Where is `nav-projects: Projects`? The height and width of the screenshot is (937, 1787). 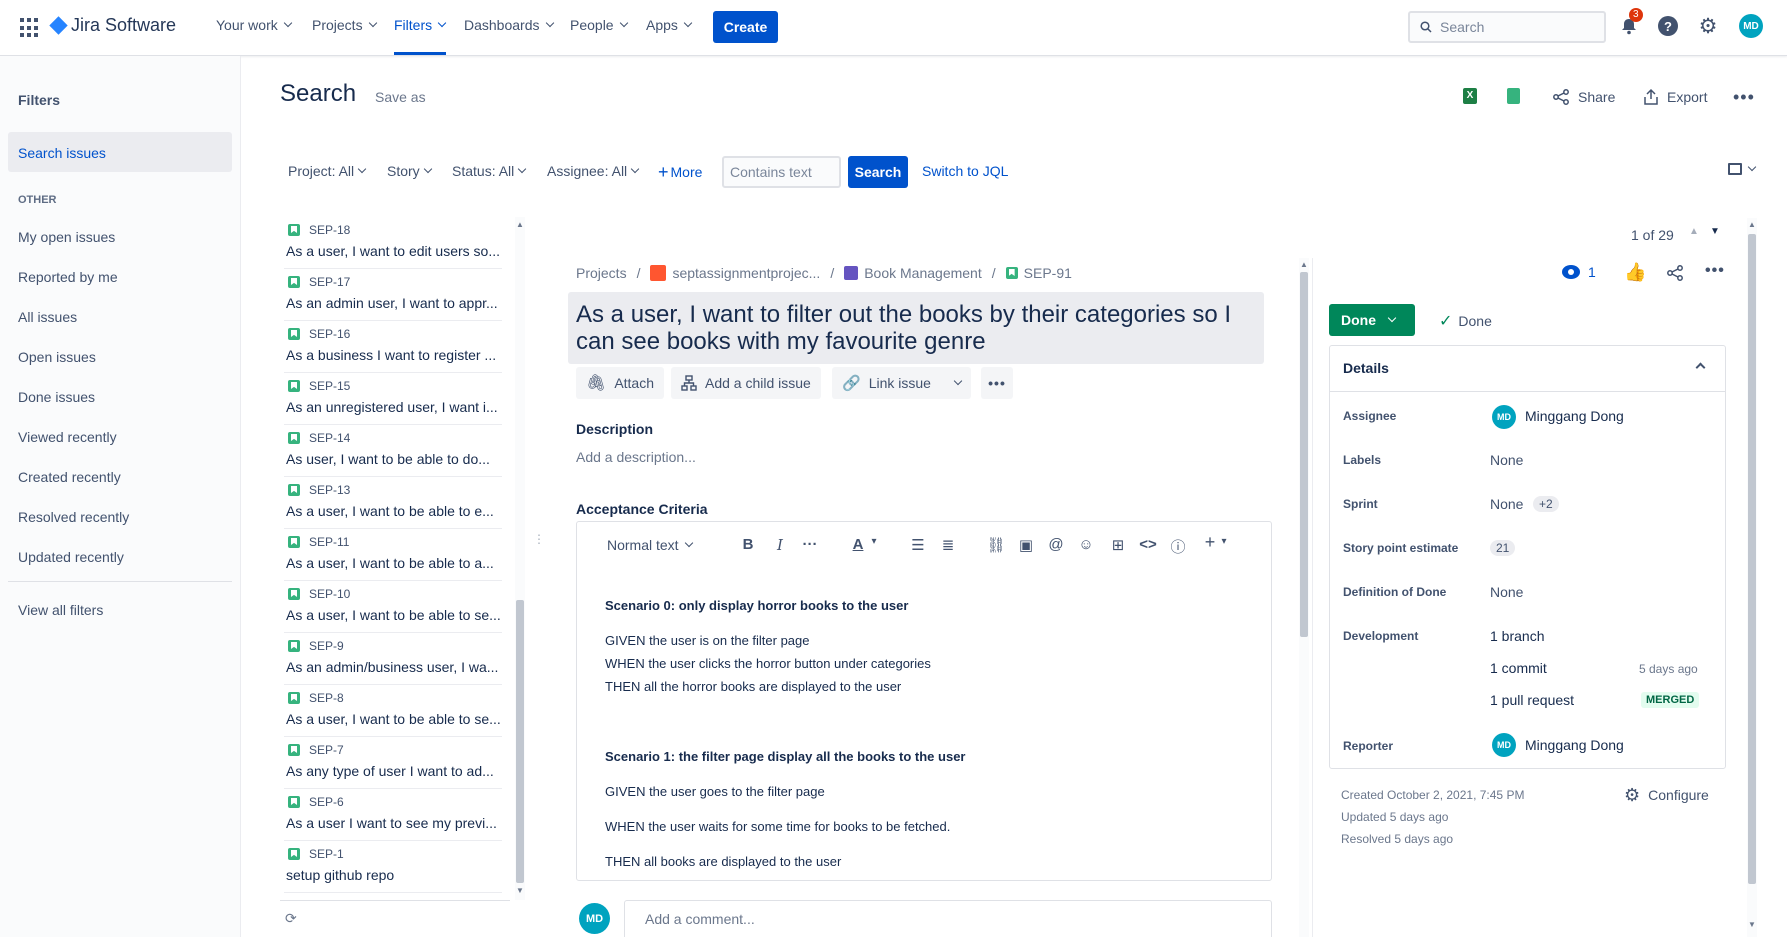
nav-projects: Projects is located at coordinates (344, 25).